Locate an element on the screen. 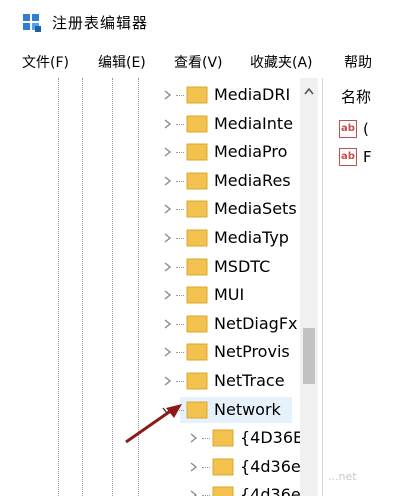 Image resolution: width=400 pixels, height=496 pixels. tree-item: MediaRes is located at coordinates (150, 181).